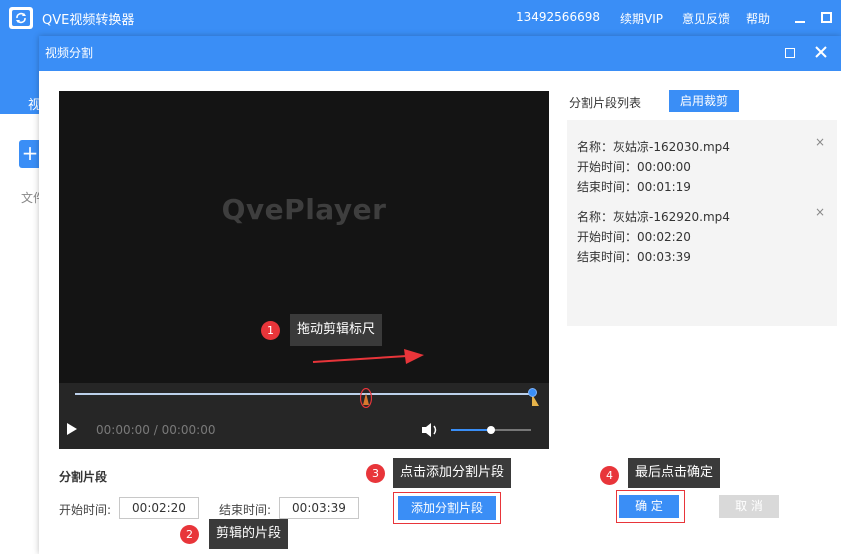  I want to click on app-titlebar: QVE视频转换器 13492566698 续期VIP 意见反馈 帮助, so click(420, 18).